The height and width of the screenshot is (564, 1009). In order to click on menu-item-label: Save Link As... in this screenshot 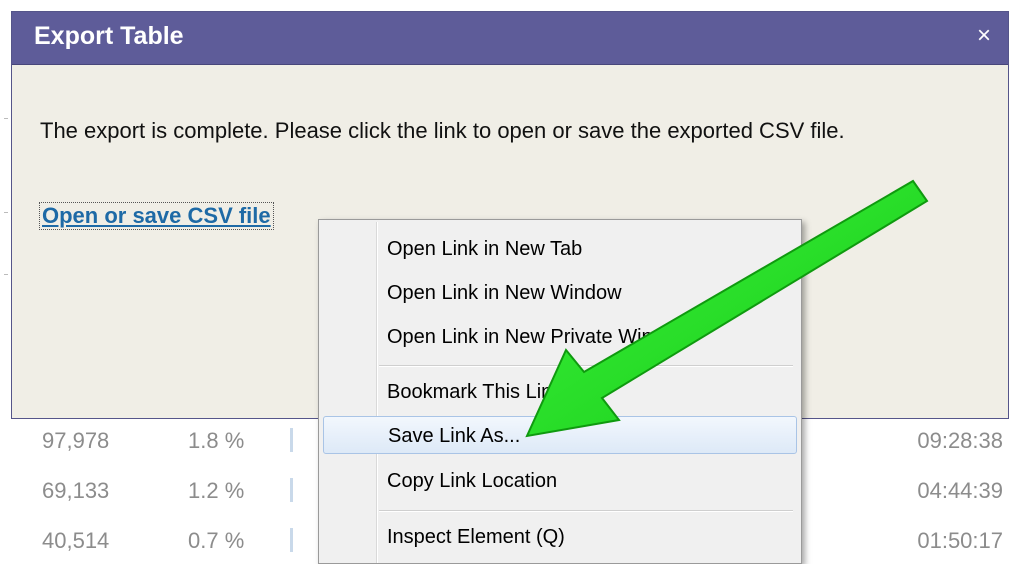, I will do `click(454, 436)`.